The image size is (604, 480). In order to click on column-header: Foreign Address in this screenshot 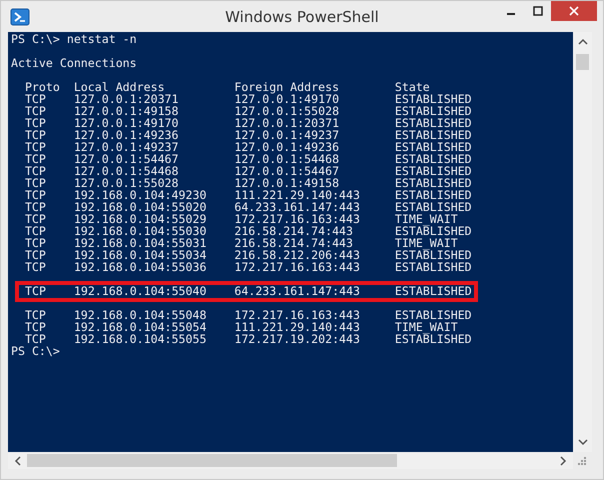, I will do `click(287, 87)`.